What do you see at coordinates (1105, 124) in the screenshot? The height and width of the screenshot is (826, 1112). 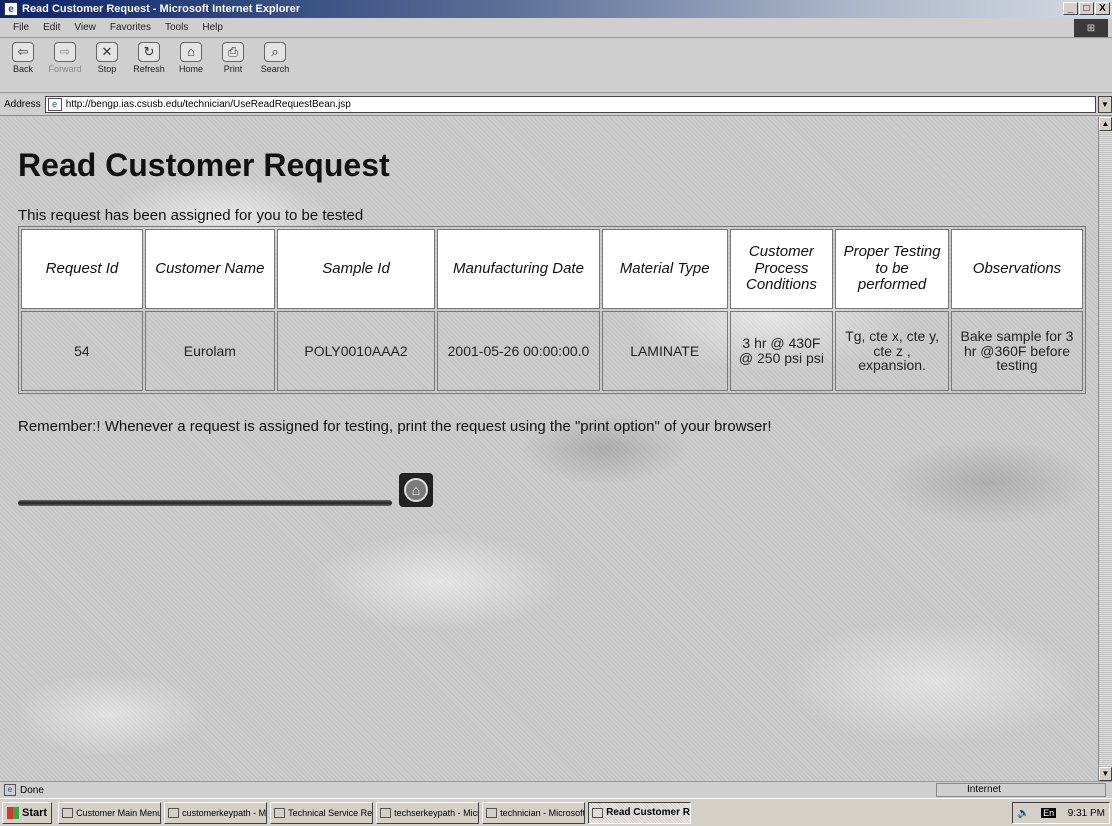 I see `scroll-up-arrow-icon: ▲` at bounding box center [1105, 124].